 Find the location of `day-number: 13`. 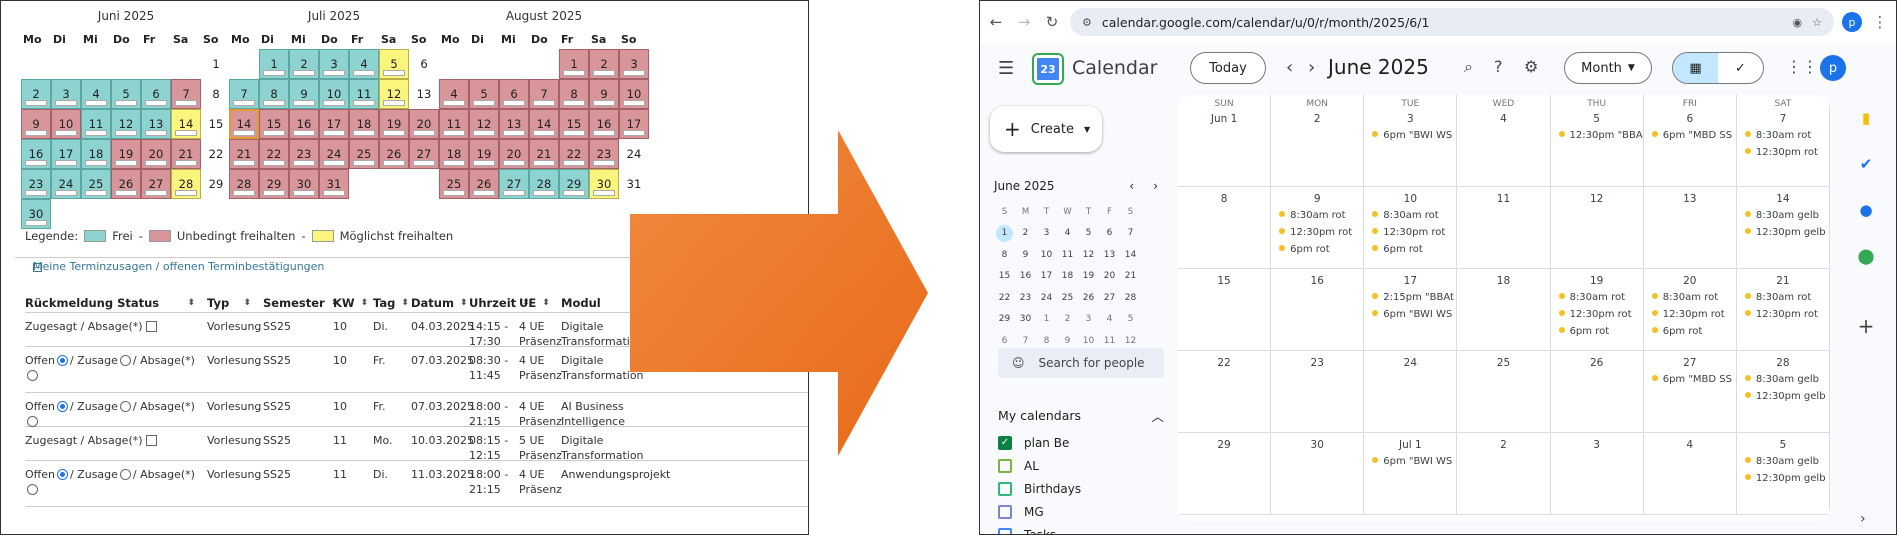

day-number: 13 is located at coordinates (1690, 199).